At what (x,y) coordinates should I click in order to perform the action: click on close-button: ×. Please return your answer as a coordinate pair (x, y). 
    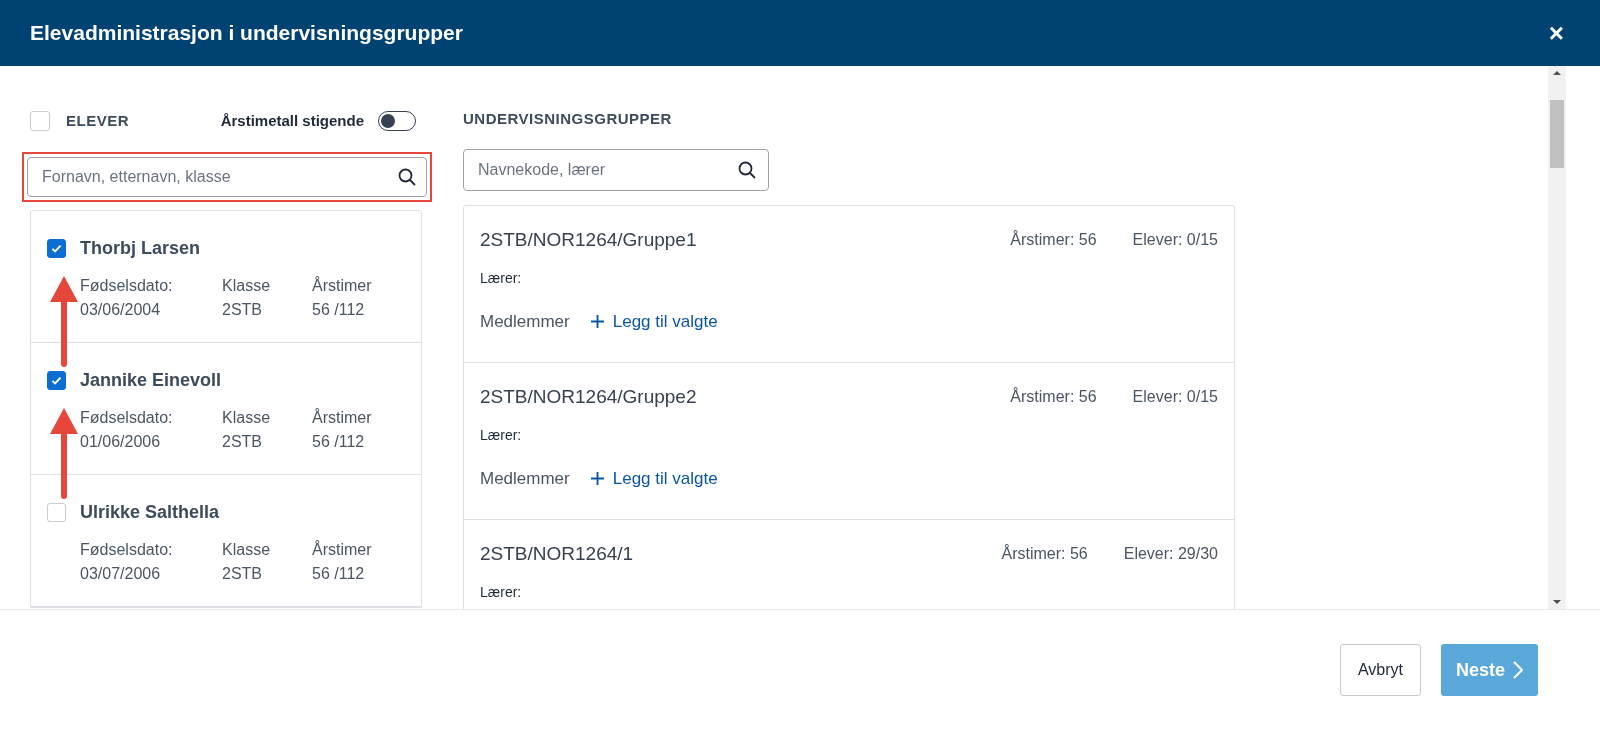
    Looking at the image, I should click on (1556, 33).